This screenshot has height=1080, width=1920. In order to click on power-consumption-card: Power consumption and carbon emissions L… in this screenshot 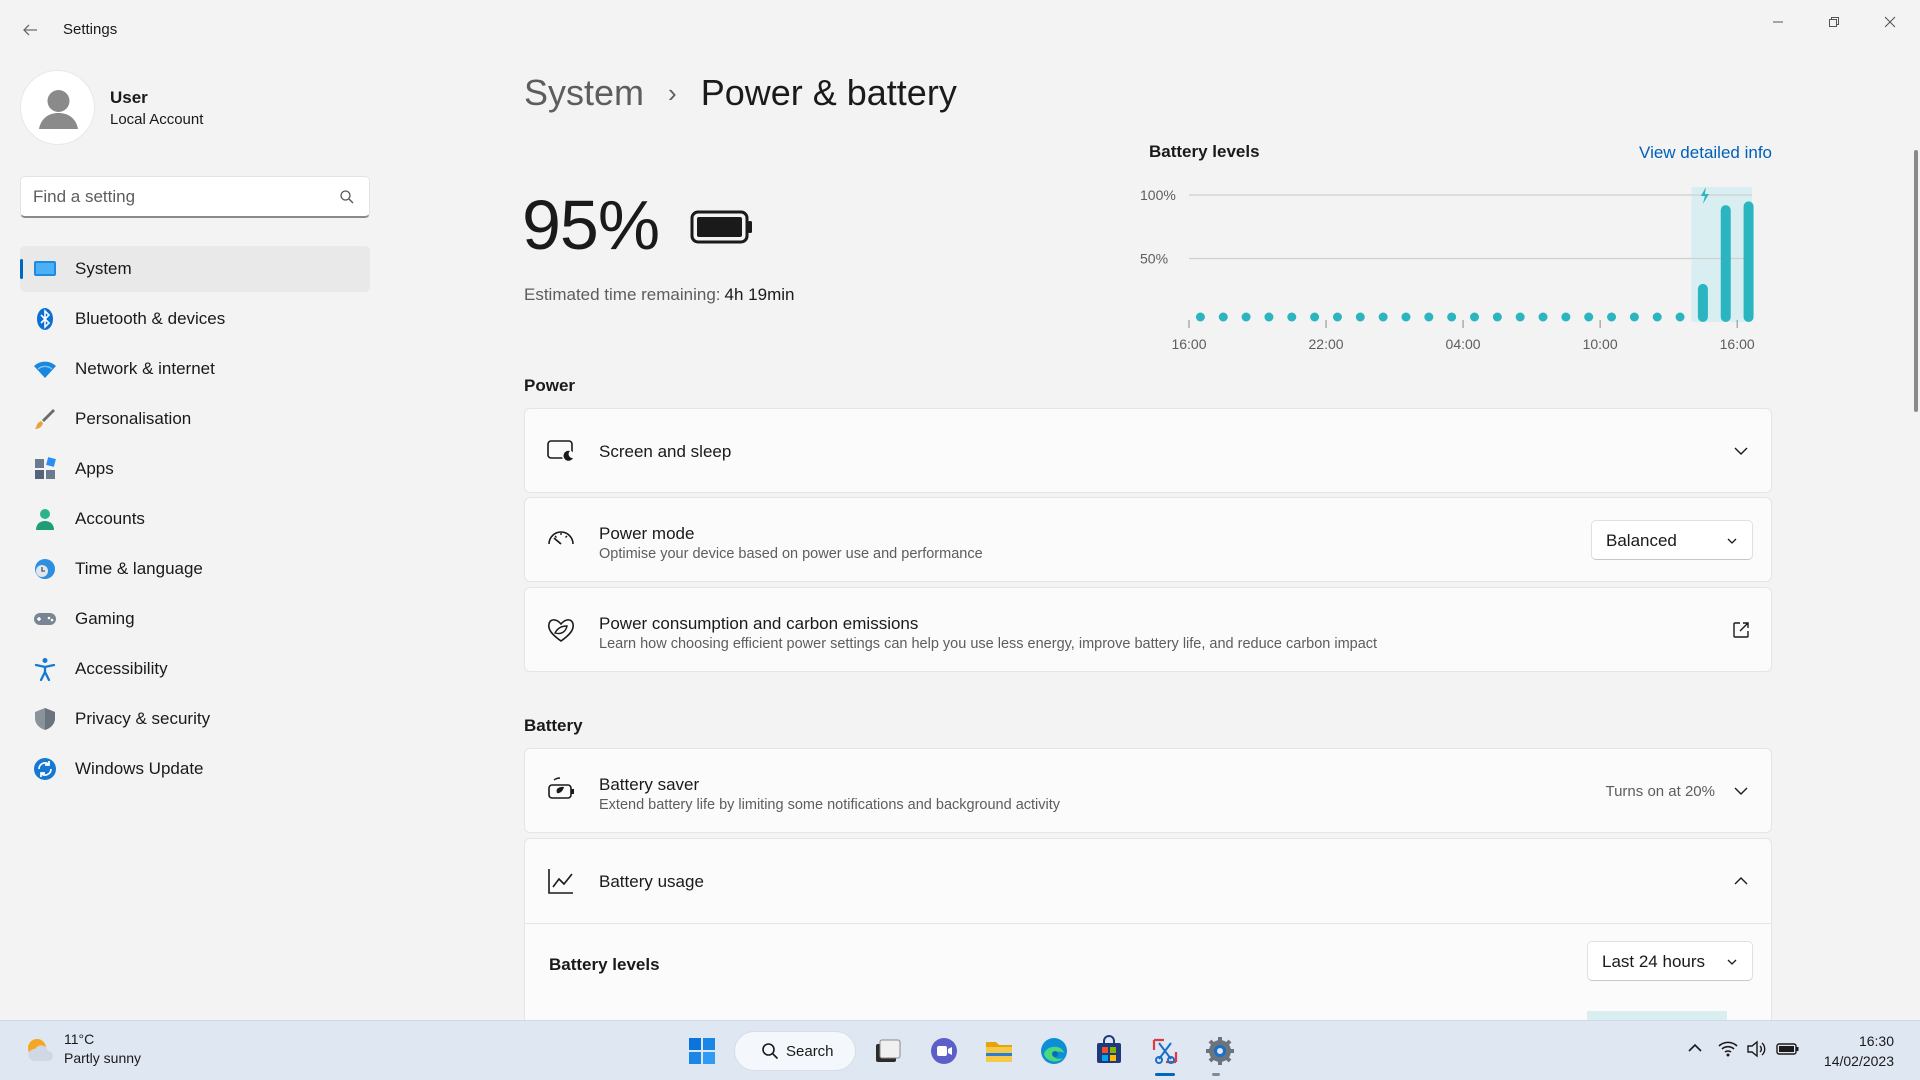, I will do `click(1148, 629)`.